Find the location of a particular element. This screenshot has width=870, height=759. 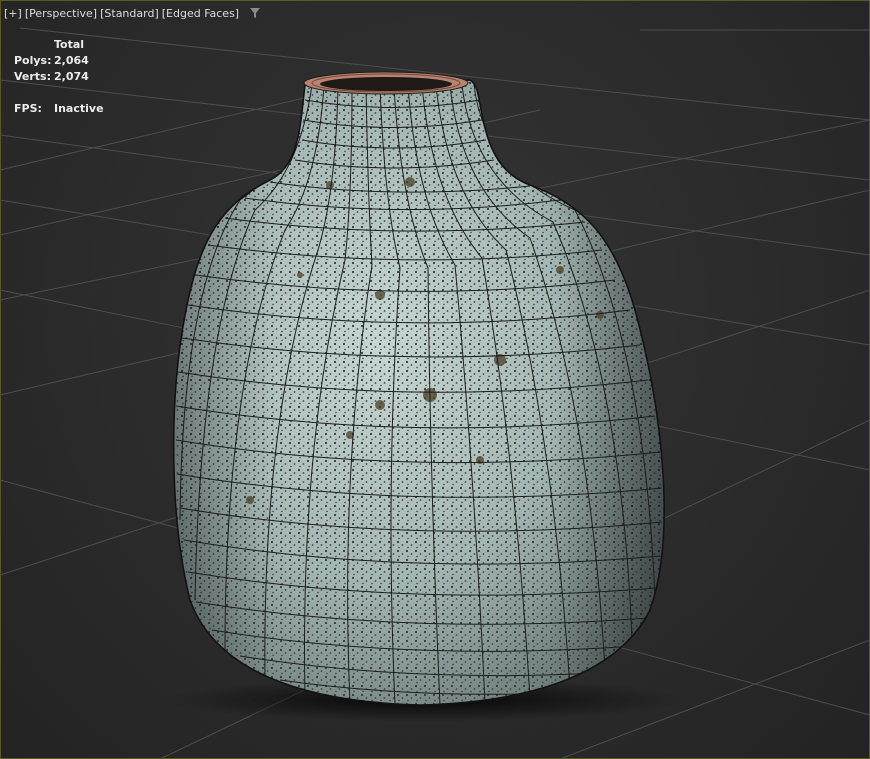

viewport-point-of-view-menu: [Perspective] is located at coordinates (61, 13).